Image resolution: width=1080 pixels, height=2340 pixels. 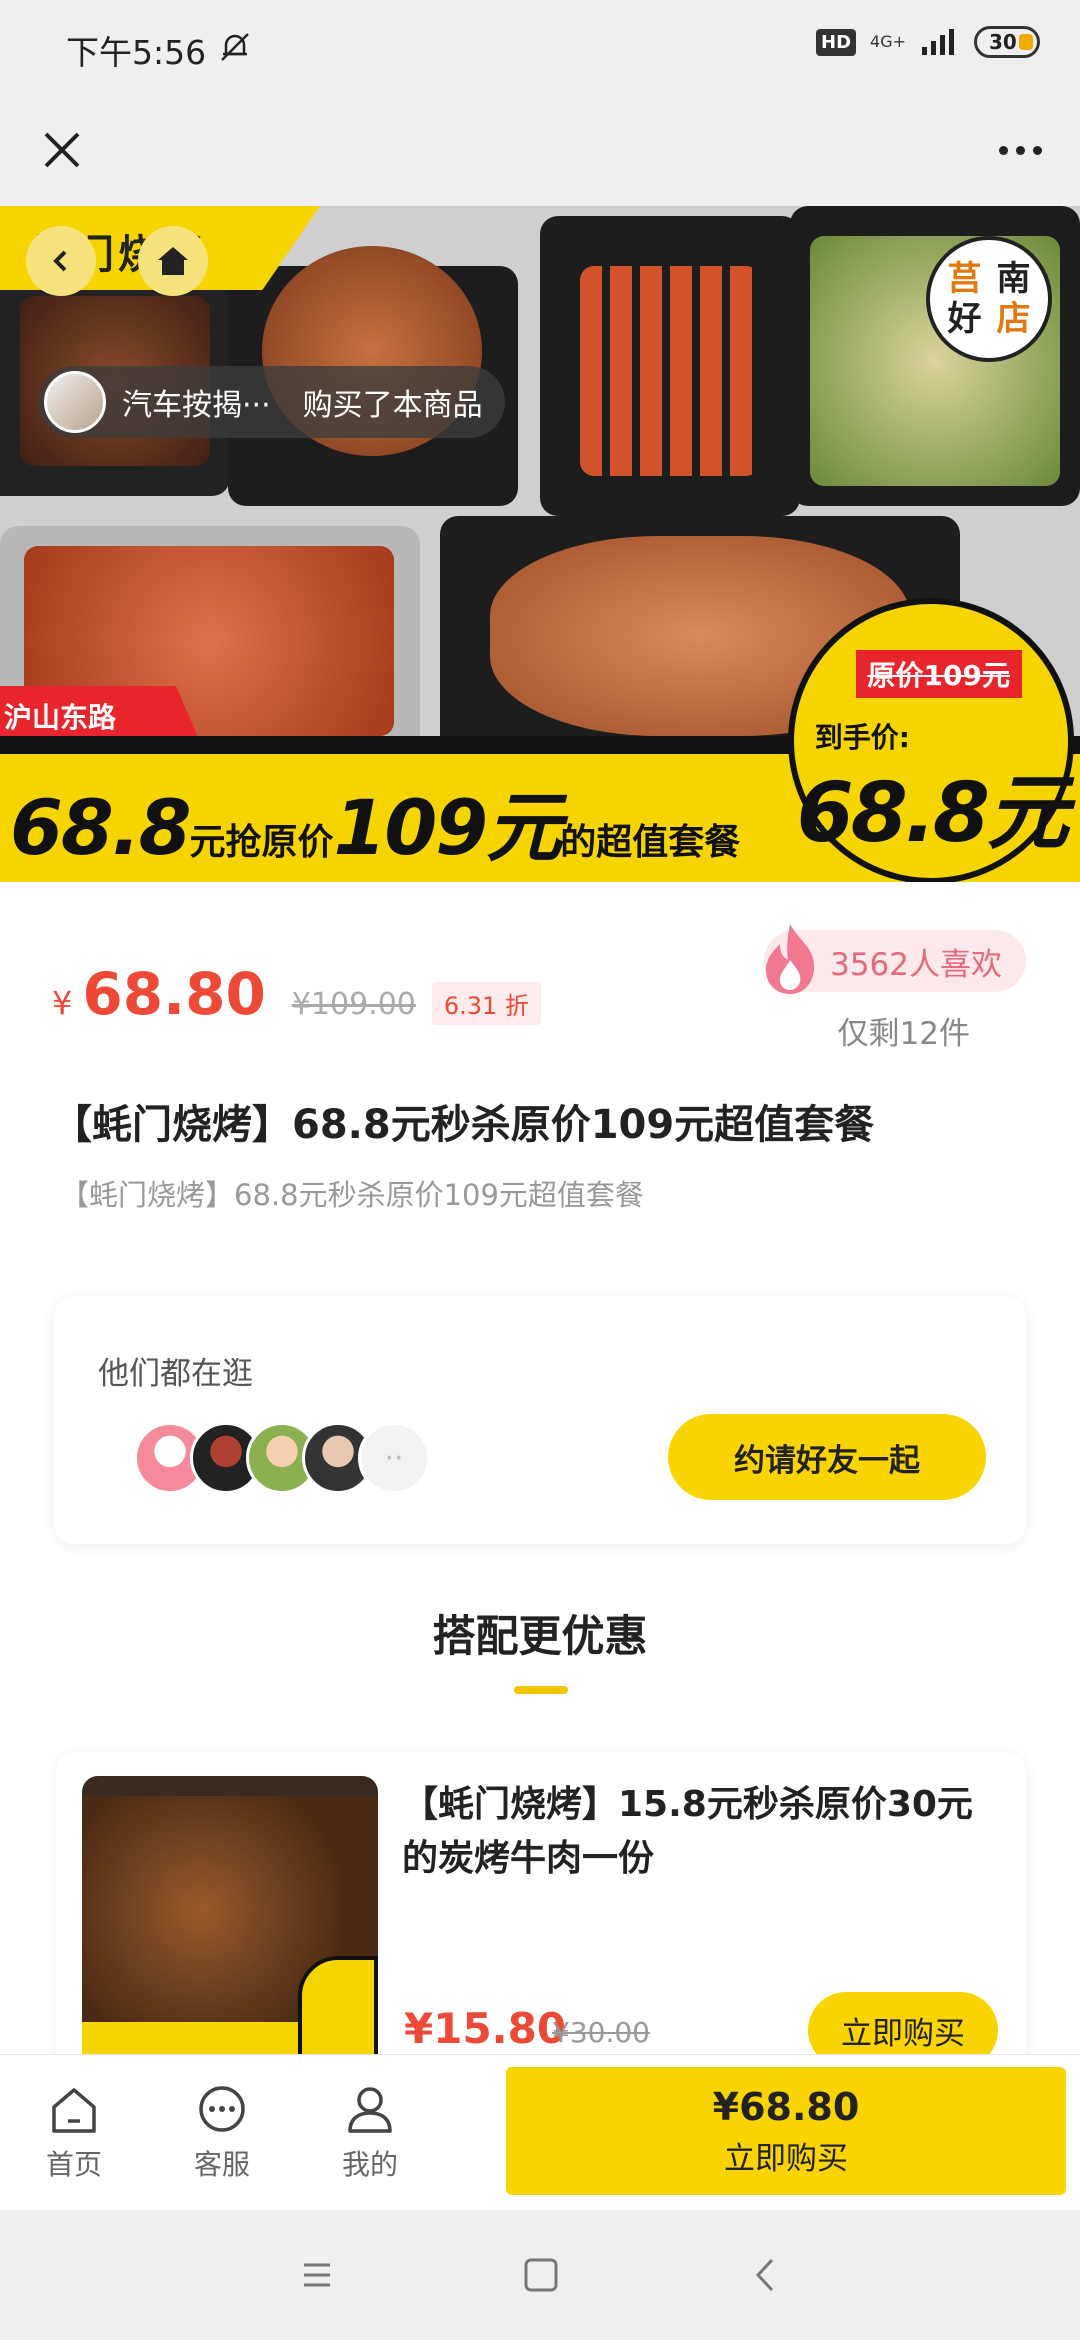 I want to click on product-title: 【蚝门烧烤】68.8元秒杀原价109元超值套餐, so click(x=463, y=1125).